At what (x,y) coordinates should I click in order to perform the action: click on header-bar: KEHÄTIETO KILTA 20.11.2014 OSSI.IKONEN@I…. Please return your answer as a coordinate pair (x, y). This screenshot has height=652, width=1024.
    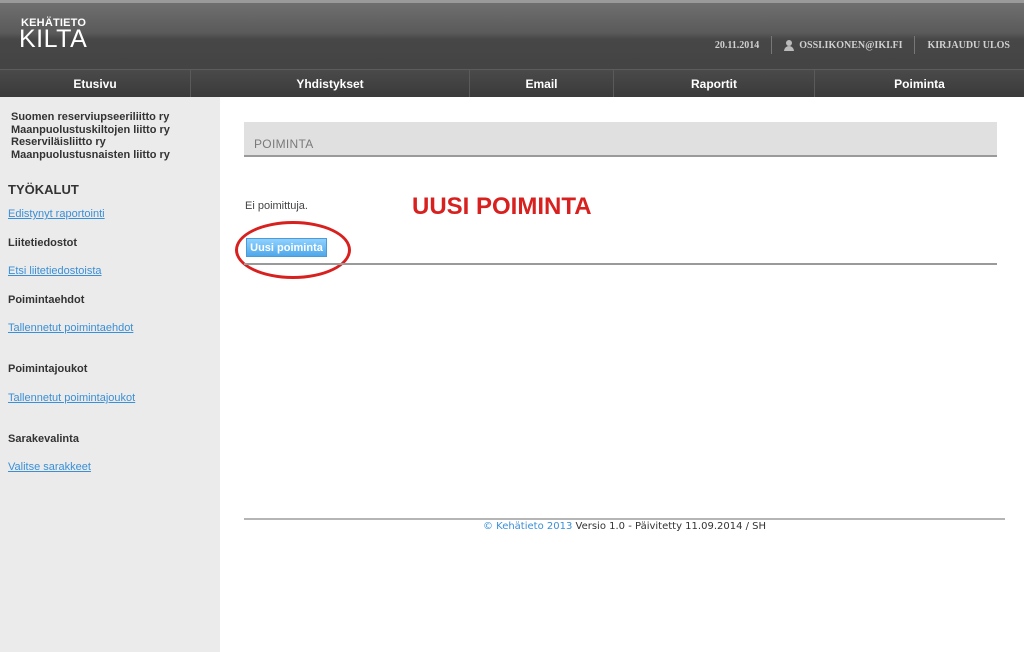
    Looking at the image, I should click on (512, 34).